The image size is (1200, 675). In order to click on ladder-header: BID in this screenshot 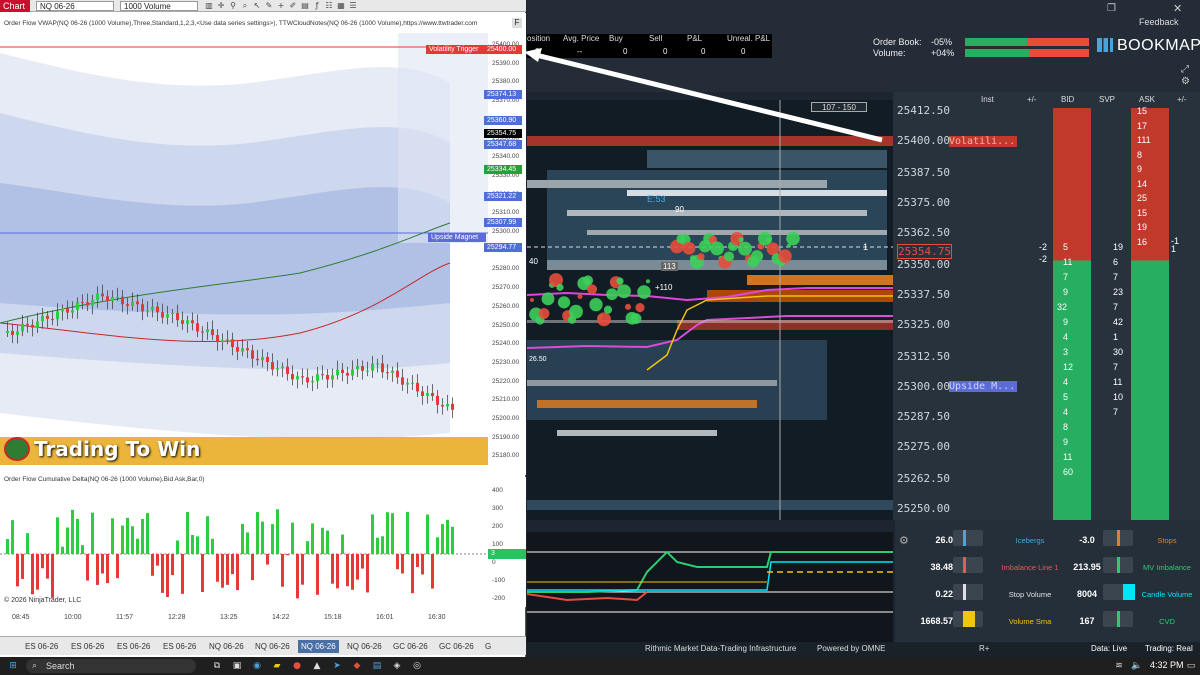, I will do `click(1068, 99)`.